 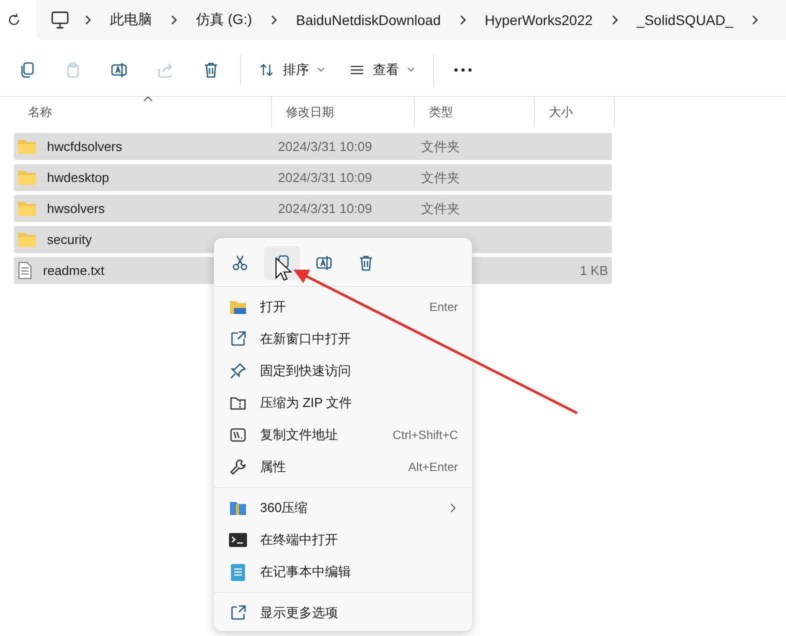 What do you see at coordinates (594, 270) in the screenshot?
I see `file-size: 1 KB` at bounding box center [594, 270].